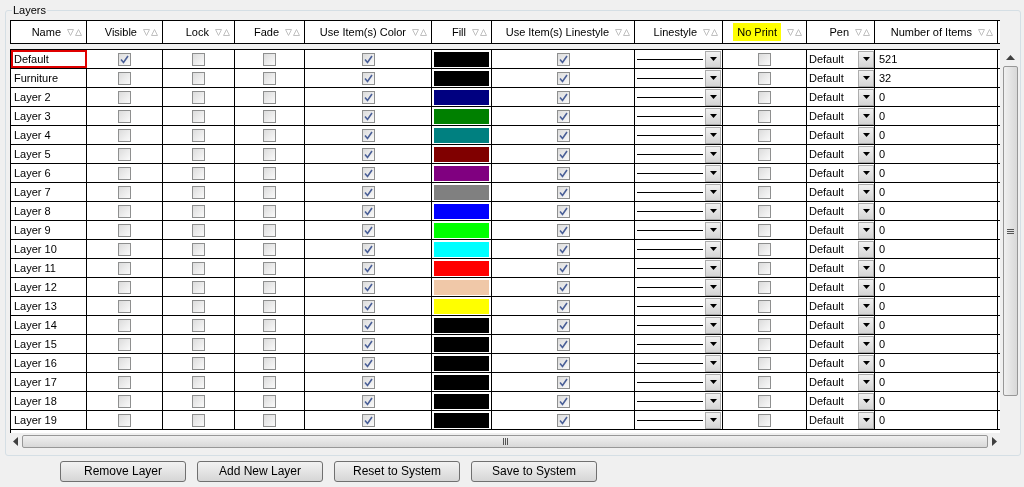 The width and height of the screenshot is (1024, 487). I want to click on column-header: Visible, so click(125, 32).